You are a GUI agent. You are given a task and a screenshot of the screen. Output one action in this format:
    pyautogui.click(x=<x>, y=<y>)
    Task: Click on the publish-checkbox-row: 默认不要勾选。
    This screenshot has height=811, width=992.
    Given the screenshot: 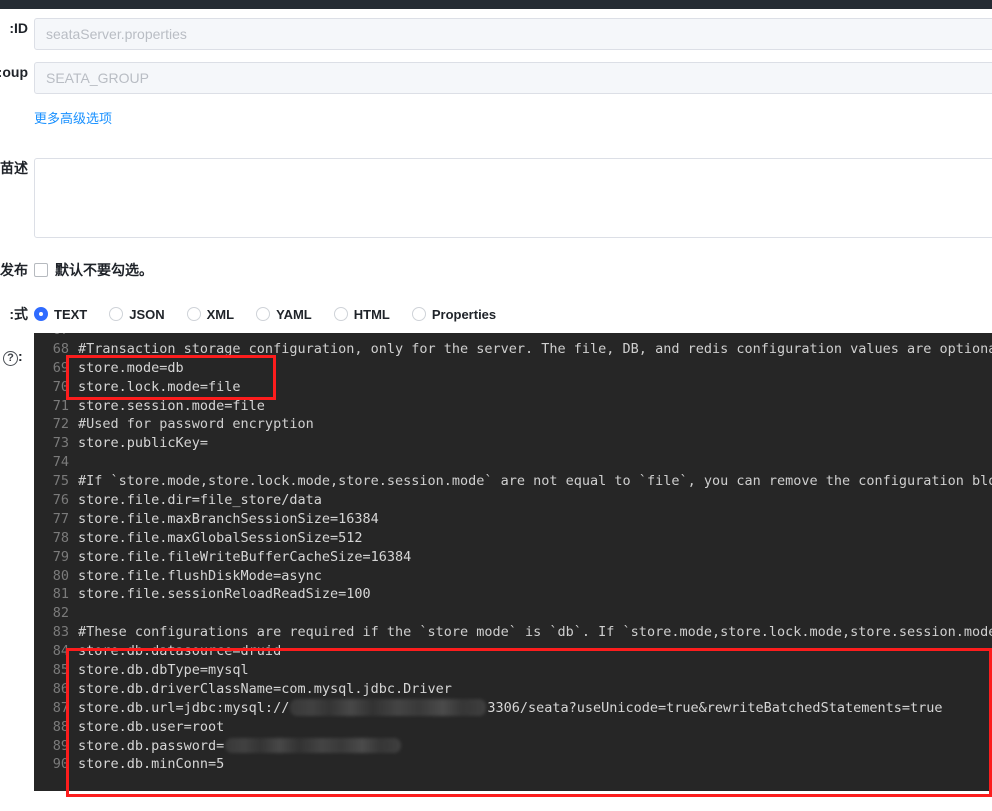 What is the action you would take?
    pyautogui.click(x=513, y=270)
    